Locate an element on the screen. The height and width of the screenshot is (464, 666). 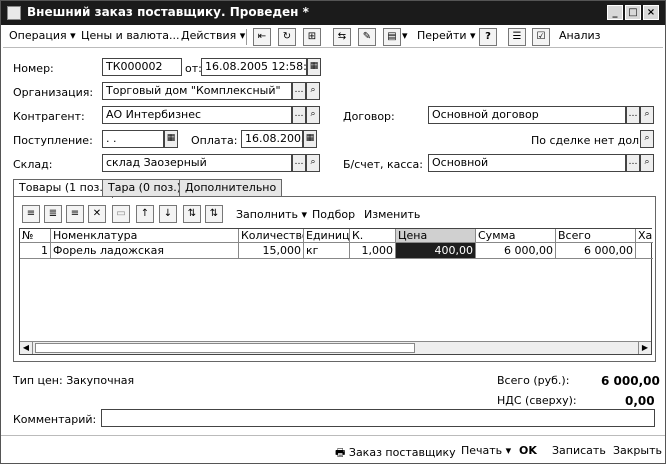
sort-asc-icon: ⇅ is located at coordinates (192, 214).